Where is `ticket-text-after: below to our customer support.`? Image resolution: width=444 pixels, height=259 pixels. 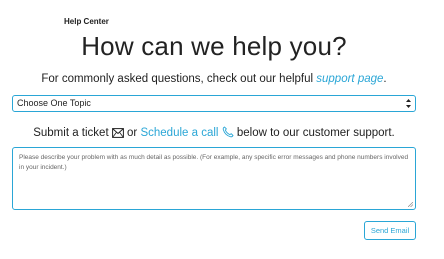 ticket-text-after: below to our customer support. is located at coordinates (314, 133).